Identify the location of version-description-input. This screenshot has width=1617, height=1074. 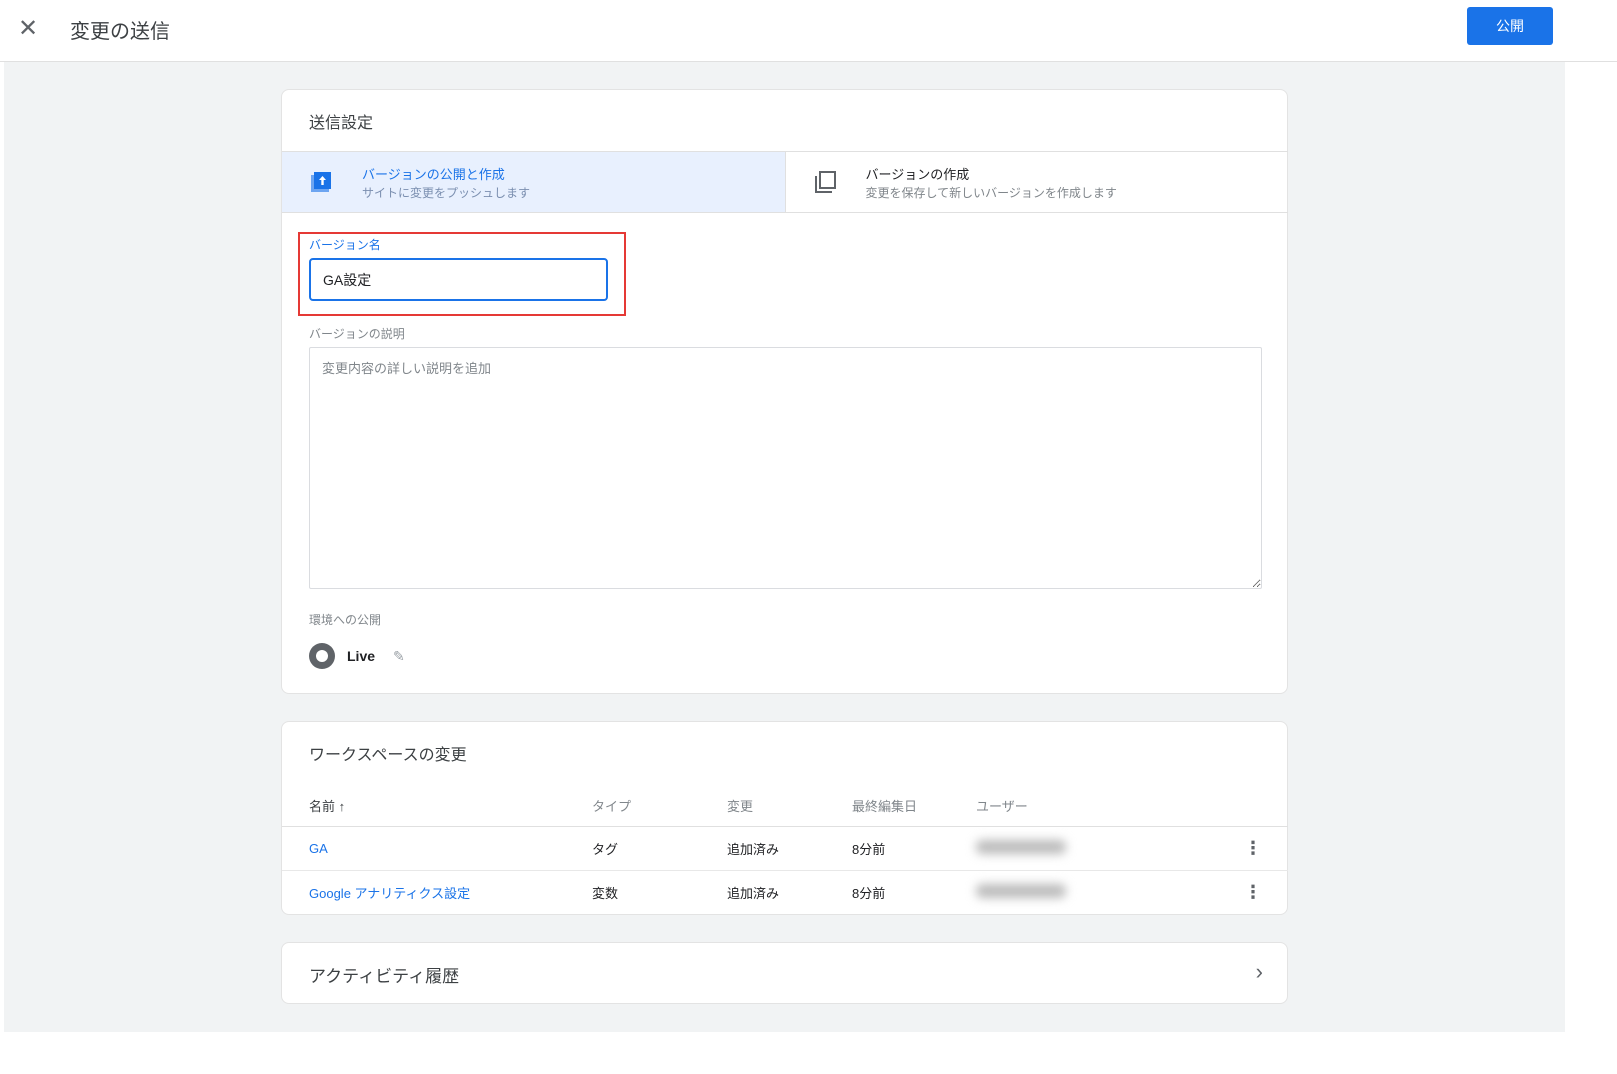
(785, 468).